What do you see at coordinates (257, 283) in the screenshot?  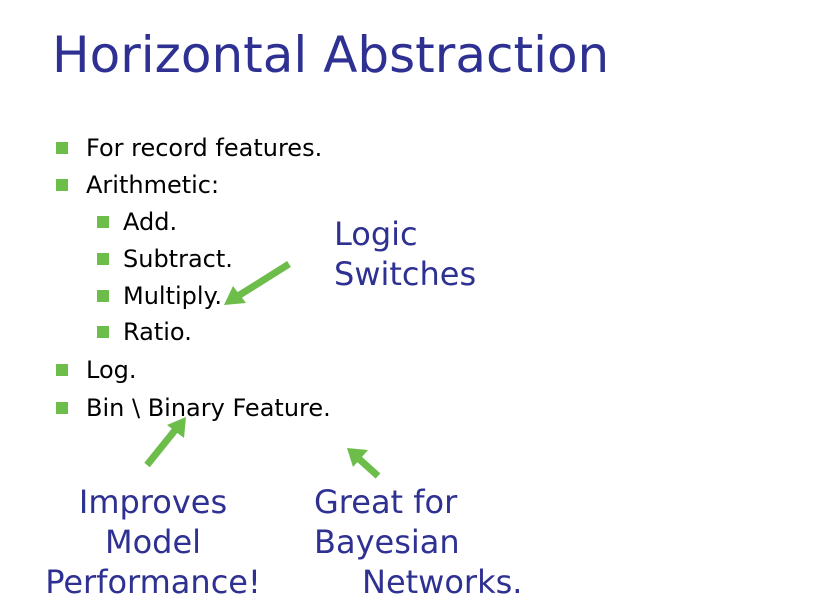 I see `arrow-to-multiply-icon` at bounding box center [257, 283].